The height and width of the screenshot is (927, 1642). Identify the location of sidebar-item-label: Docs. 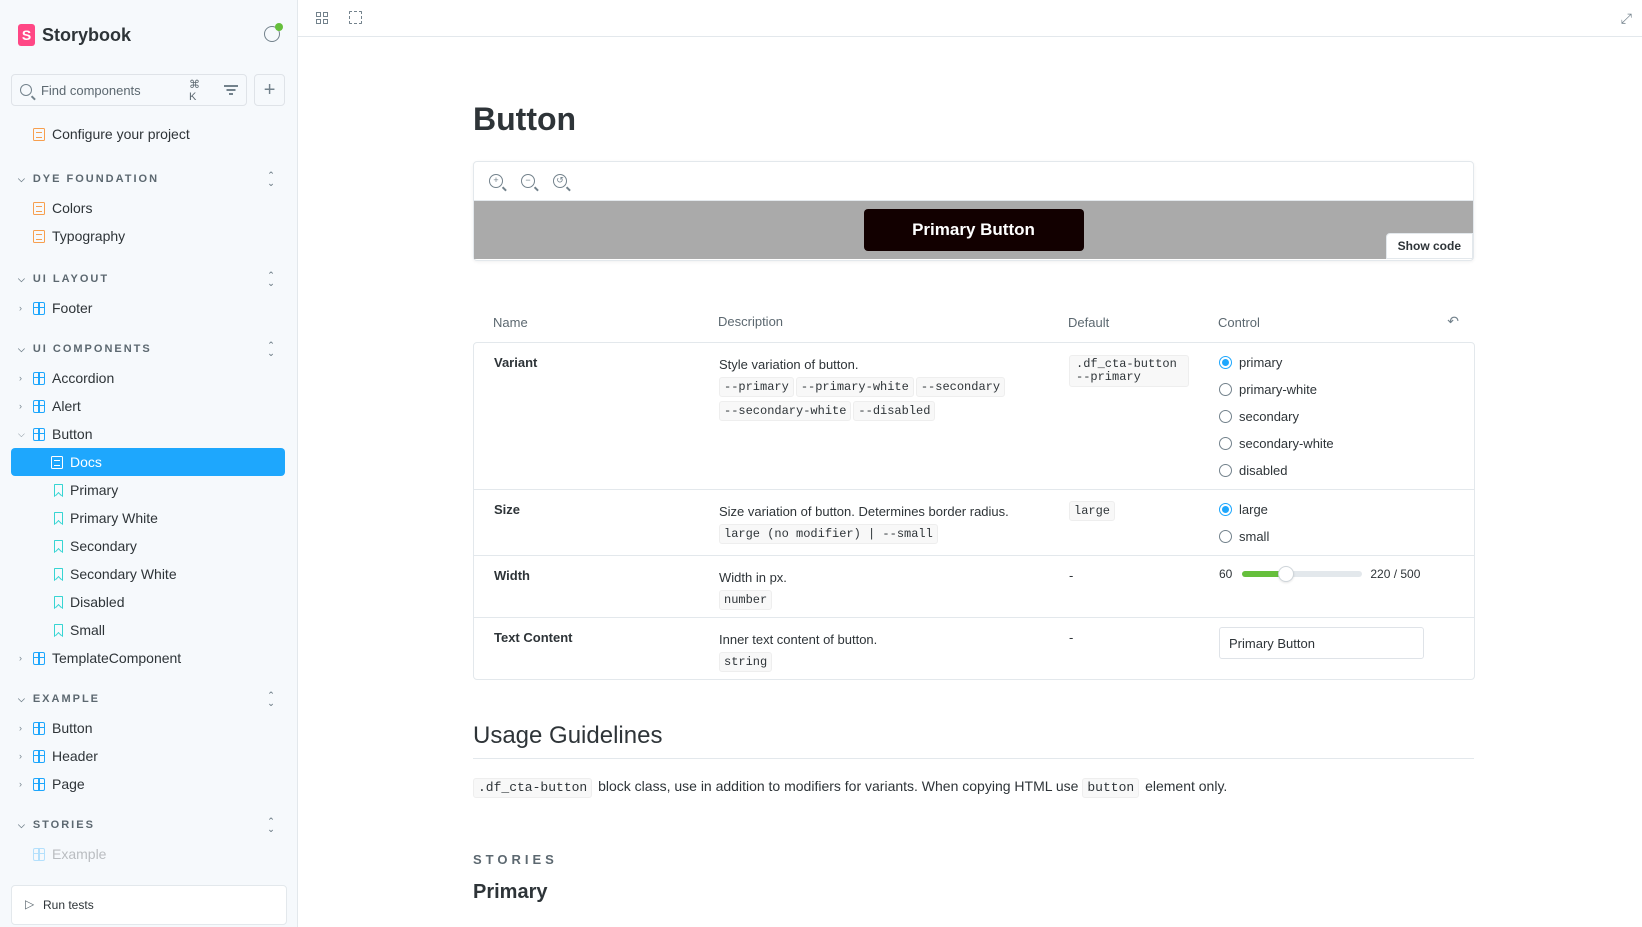
(86, 462).